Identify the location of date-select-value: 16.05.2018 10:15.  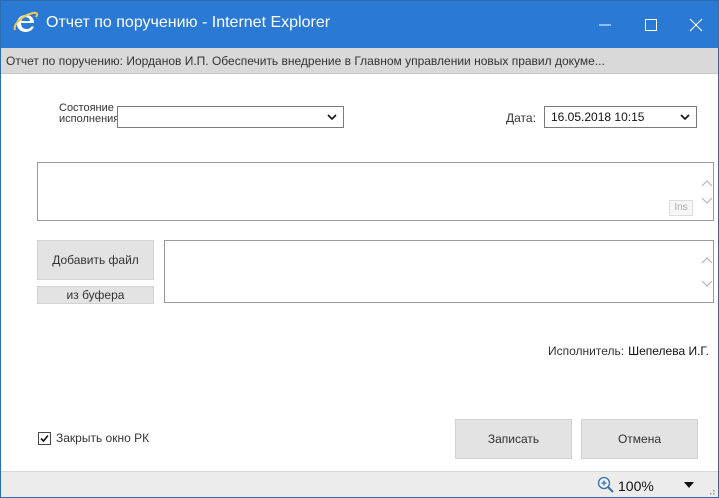
(598, 117).